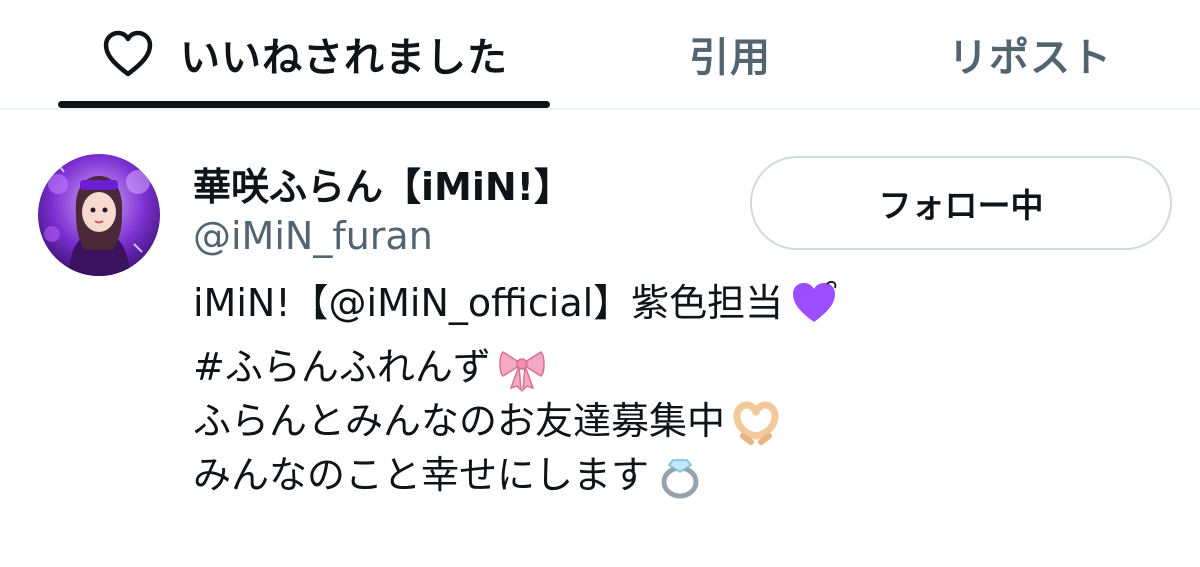 The image size is (1200, 567). Describe the element at coordinates (680, 475) in the screenshot. I see `ring-icon` at that location.